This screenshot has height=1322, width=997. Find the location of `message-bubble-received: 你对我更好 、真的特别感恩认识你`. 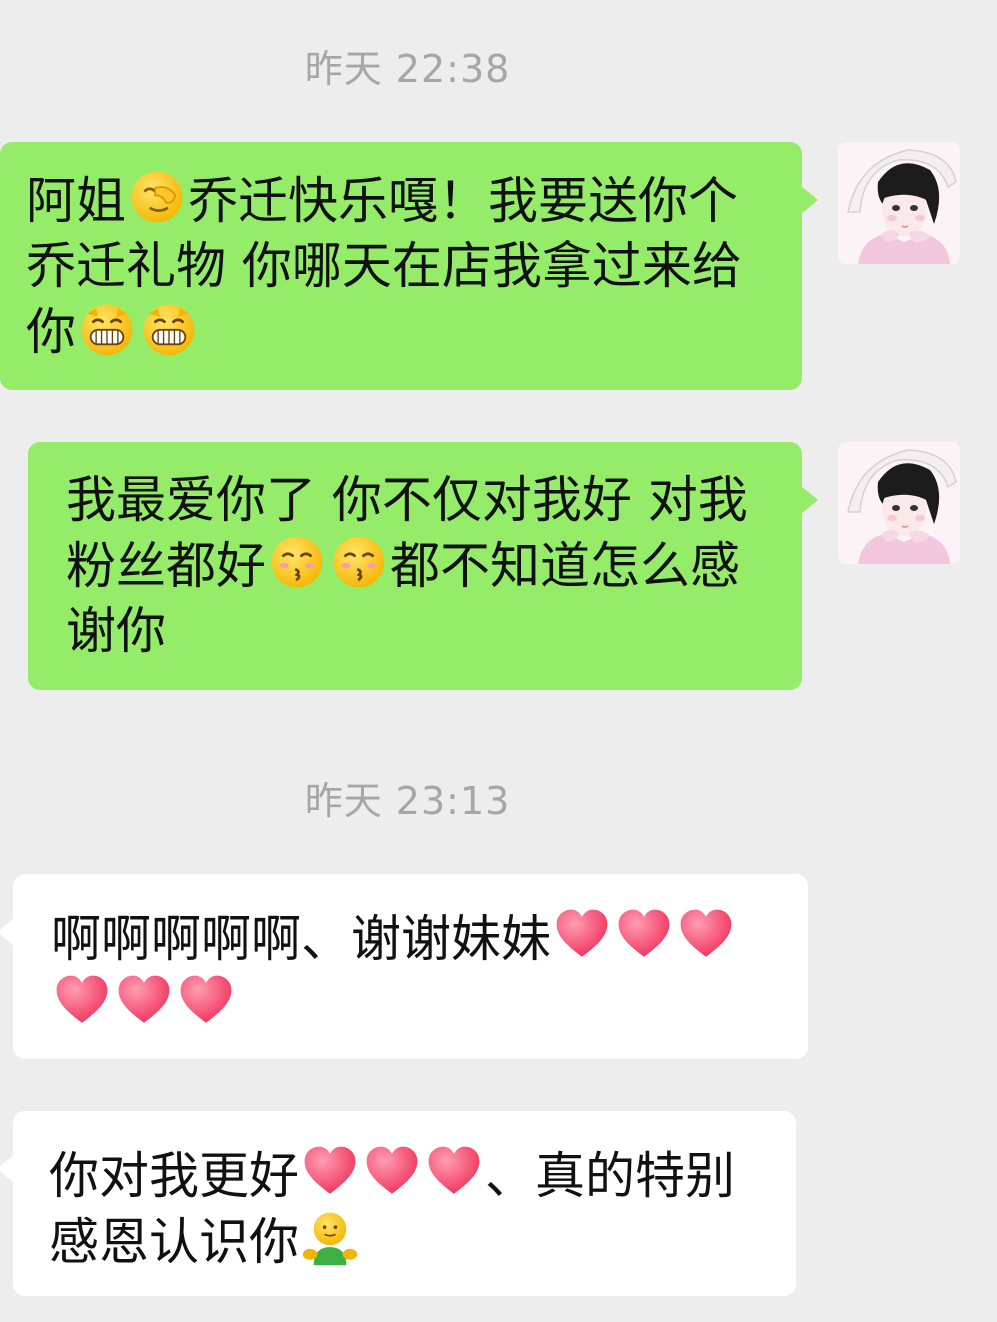

message-bubble-received: 你对我更好 、真的特别感恩认识你 is located at coordinates (398, 1203).